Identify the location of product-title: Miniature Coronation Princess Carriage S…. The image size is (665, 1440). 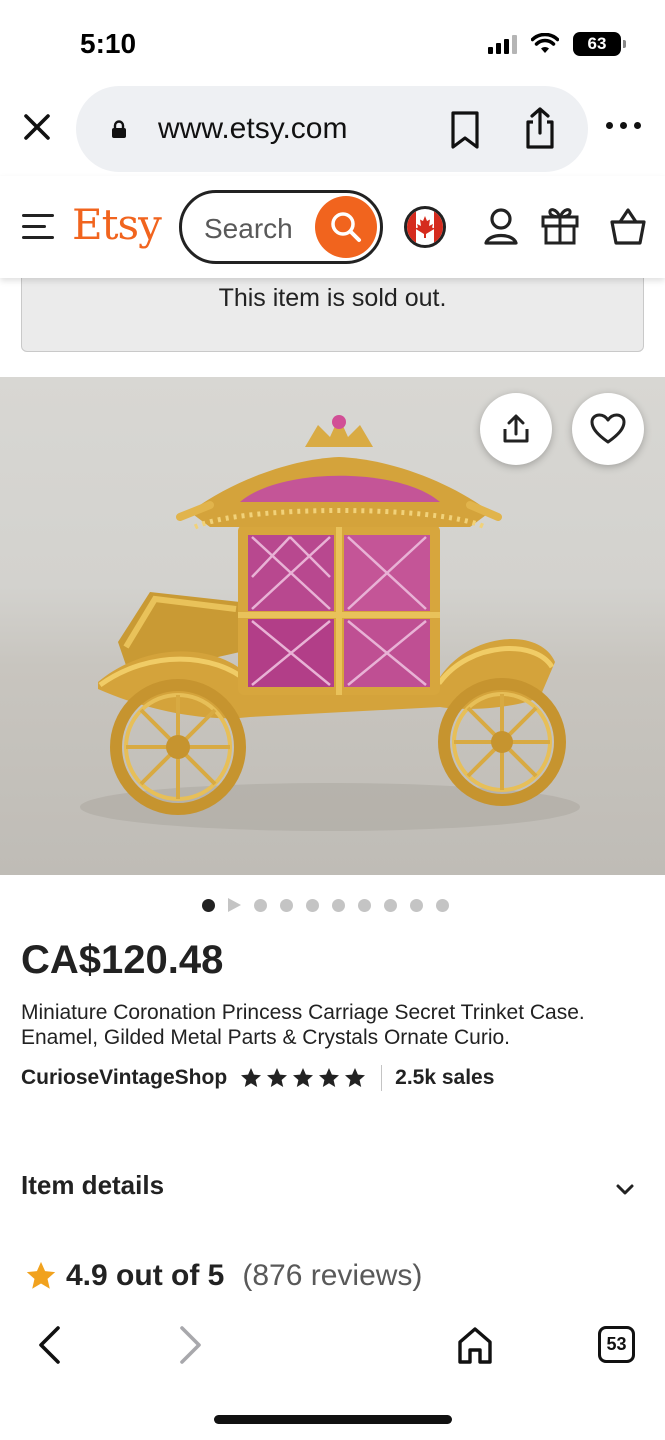
(303, 1025).